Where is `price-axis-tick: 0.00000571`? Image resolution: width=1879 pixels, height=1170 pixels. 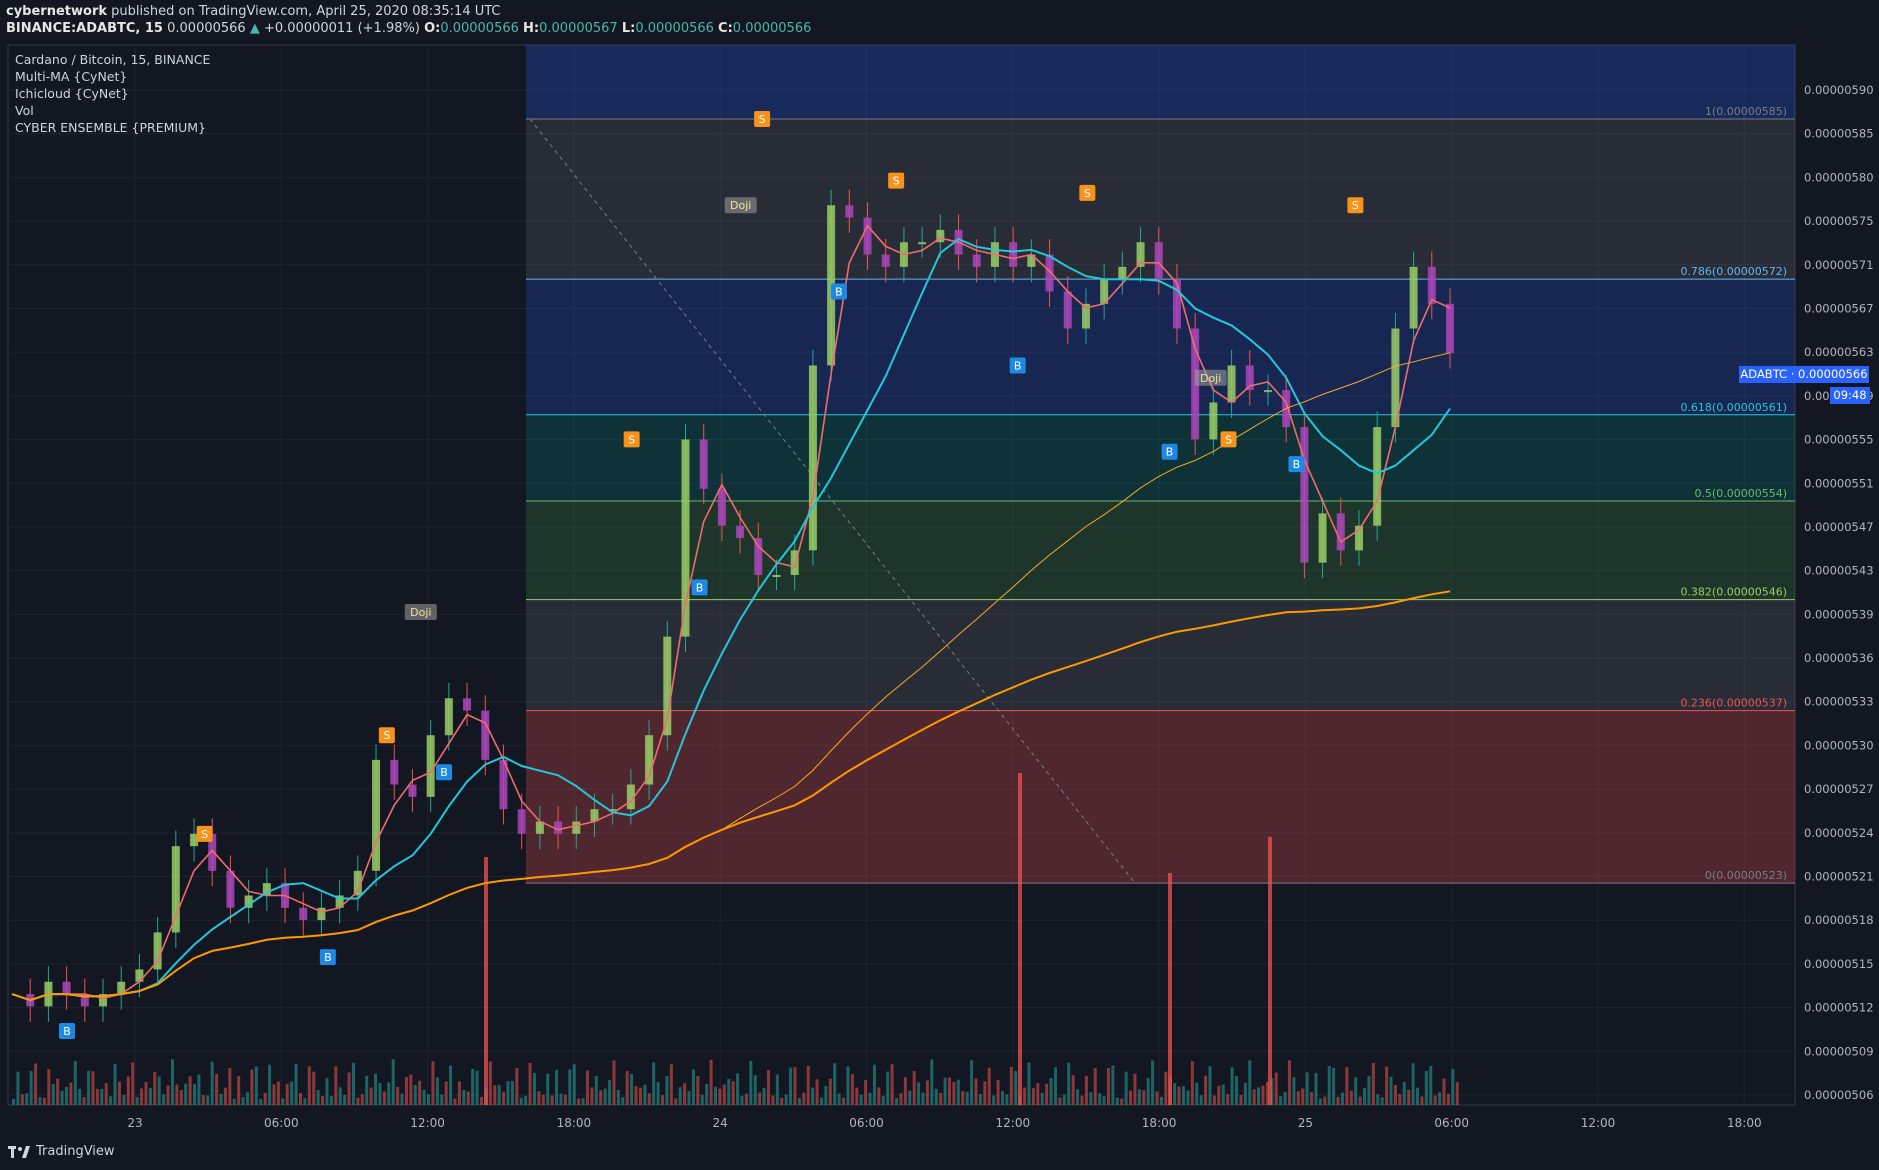
price-axis-tick: 0.00000571 is located at coordinates (1839, 265).